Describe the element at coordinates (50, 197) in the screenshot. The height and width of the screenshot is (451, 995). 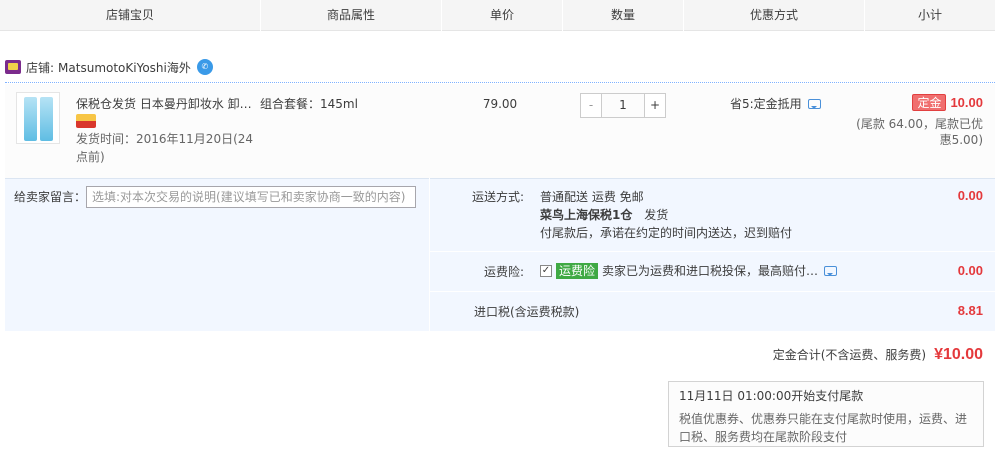
I see `seller-message-label: 给卖家留言：` at that location.